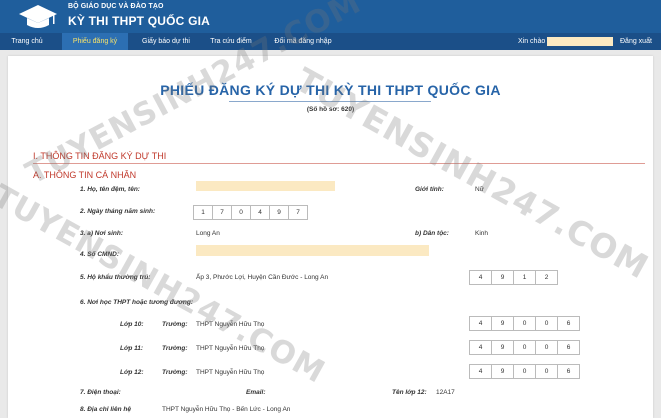  Describe the element at coordinates (502, 277) in the screenshot. I see `residence-digit: 9` at that location.